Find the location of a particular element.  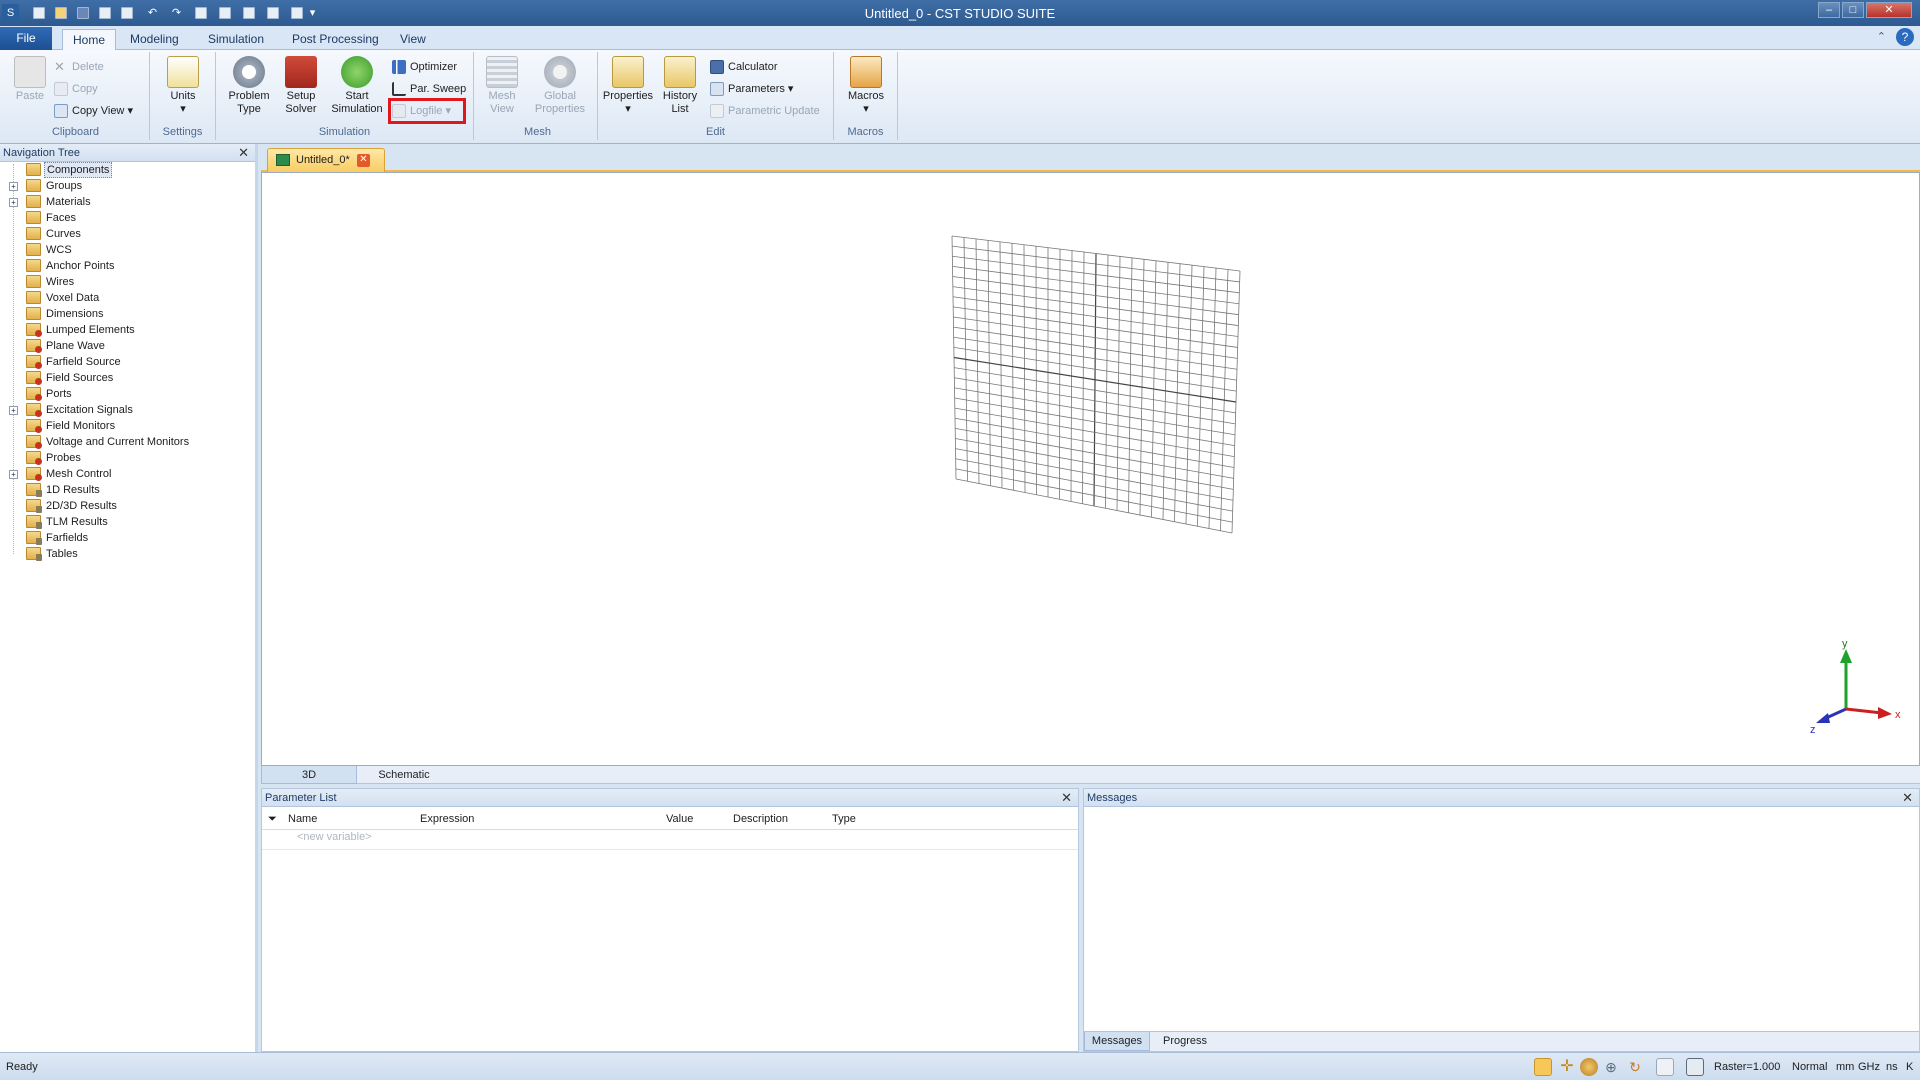

tree-item: Voxel Data is located at coordinates (127, 298).